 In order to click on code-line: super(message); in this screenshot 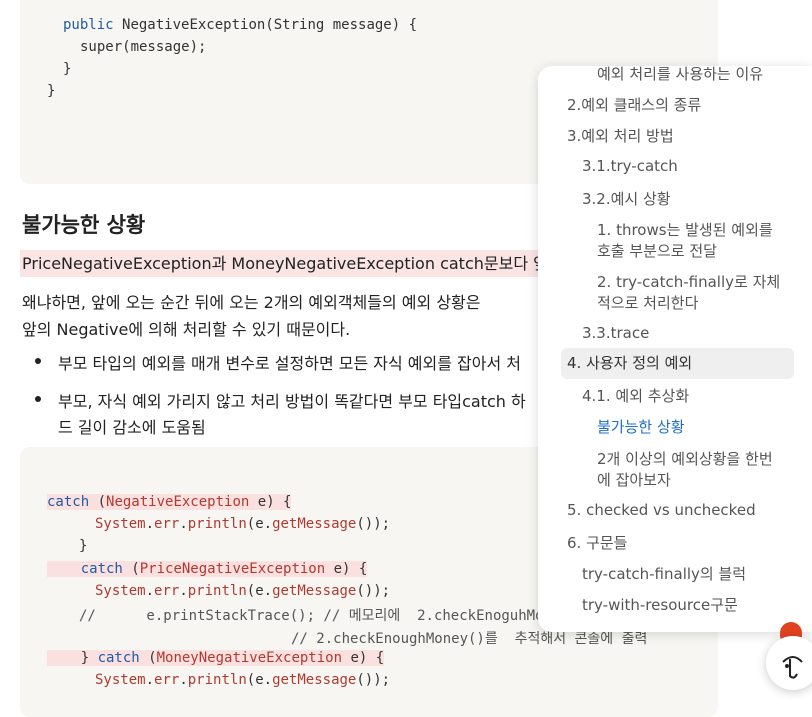, I will do `click(143, 47)`.